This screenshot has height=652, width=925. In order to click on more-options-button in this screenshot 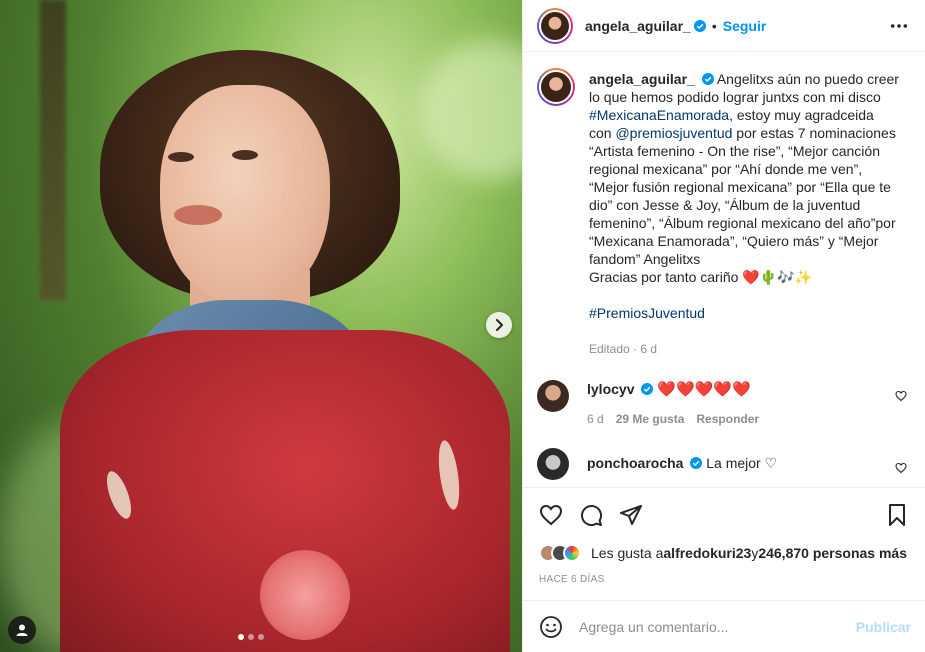, I will do `click(899, 26)`.